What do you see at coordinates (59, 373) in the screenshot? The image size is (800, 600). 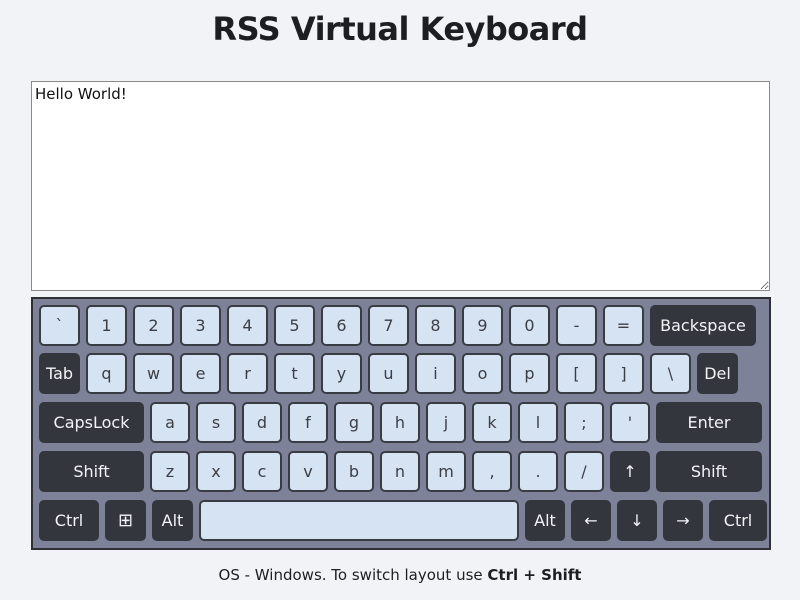 I see `key-tab: Tab` at bounding box center [59, 373].